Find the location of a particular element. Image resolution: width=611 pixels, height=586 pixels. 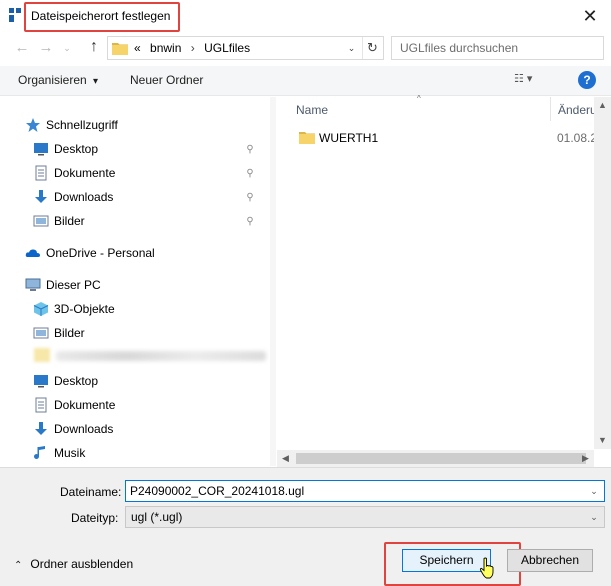

up-button: ↑ is located at coordinates (94, 47).